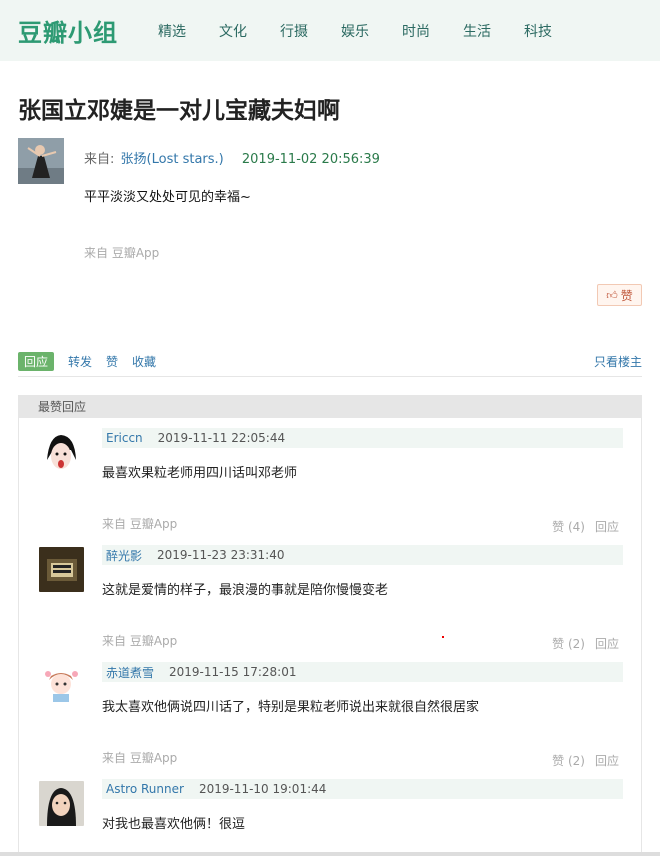 Image resolution: width=660 pixels, height=856 pixels. Describe the element at coordinates (568, 526) in the screenshot. I see `comment-like-button: 赞 (4)` at that location.